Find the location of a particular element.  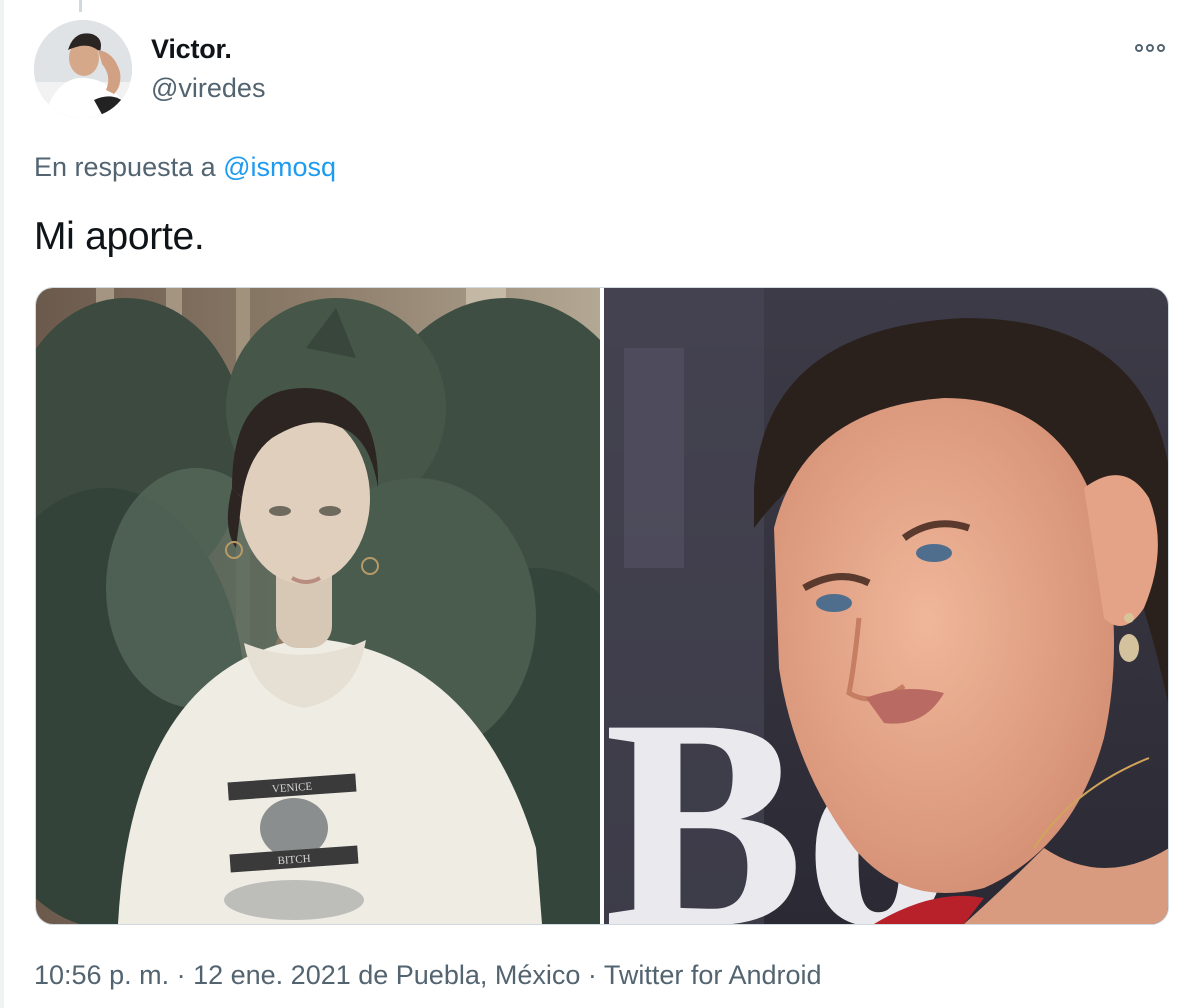

shirt-print-bottom-text: BITCH is located at coordinates (294, 860).